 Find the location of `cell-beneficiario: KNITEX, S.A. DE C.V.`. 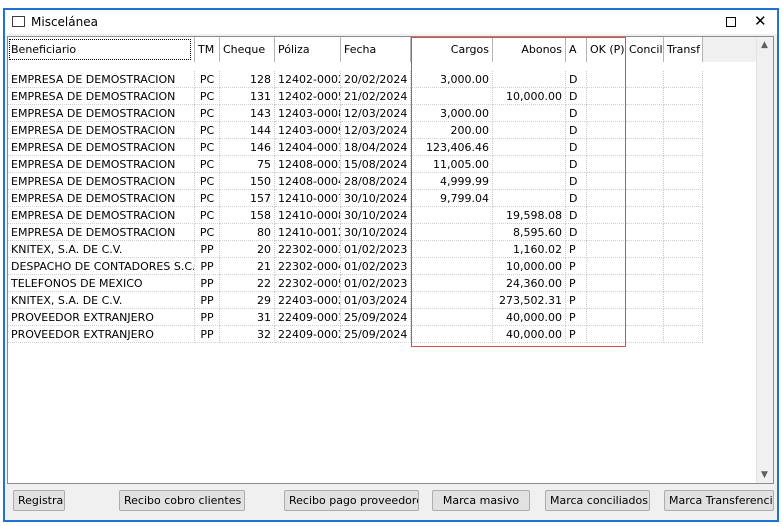

cell-beneficiario: KNITEX, S.A. DE C.V. is located at coordinates (101, 249).